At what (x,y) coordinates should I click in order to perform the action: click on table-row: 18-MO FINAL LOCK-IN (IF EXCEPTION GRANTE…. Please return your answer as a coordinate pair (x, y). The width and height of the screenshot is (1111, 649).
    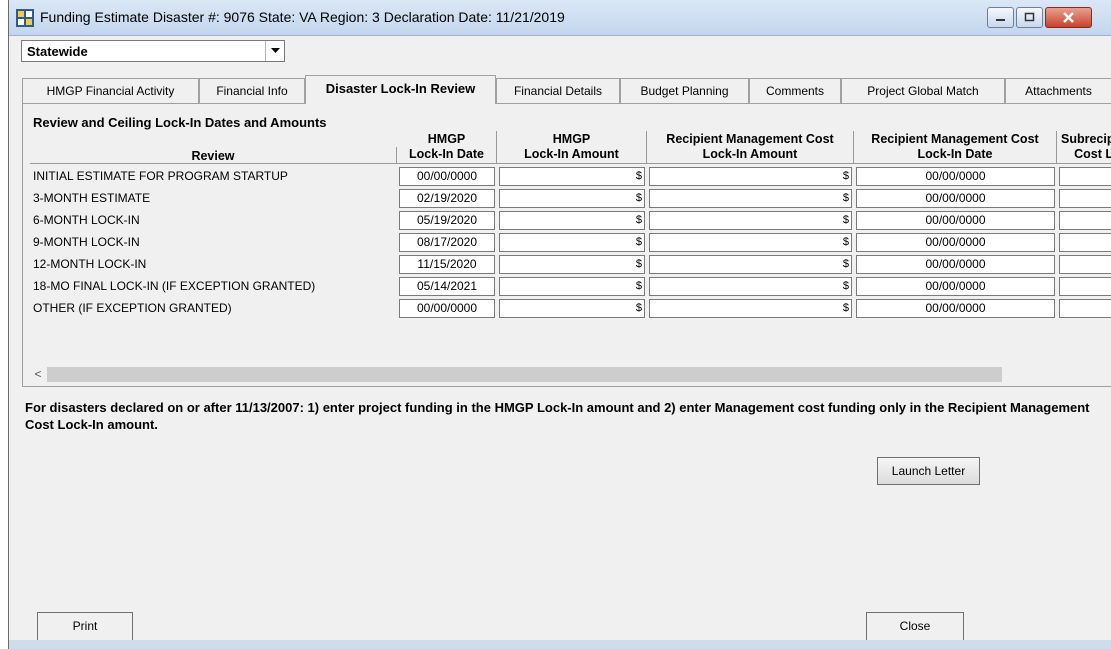
    Looking at the image, I should click on (570, 286).